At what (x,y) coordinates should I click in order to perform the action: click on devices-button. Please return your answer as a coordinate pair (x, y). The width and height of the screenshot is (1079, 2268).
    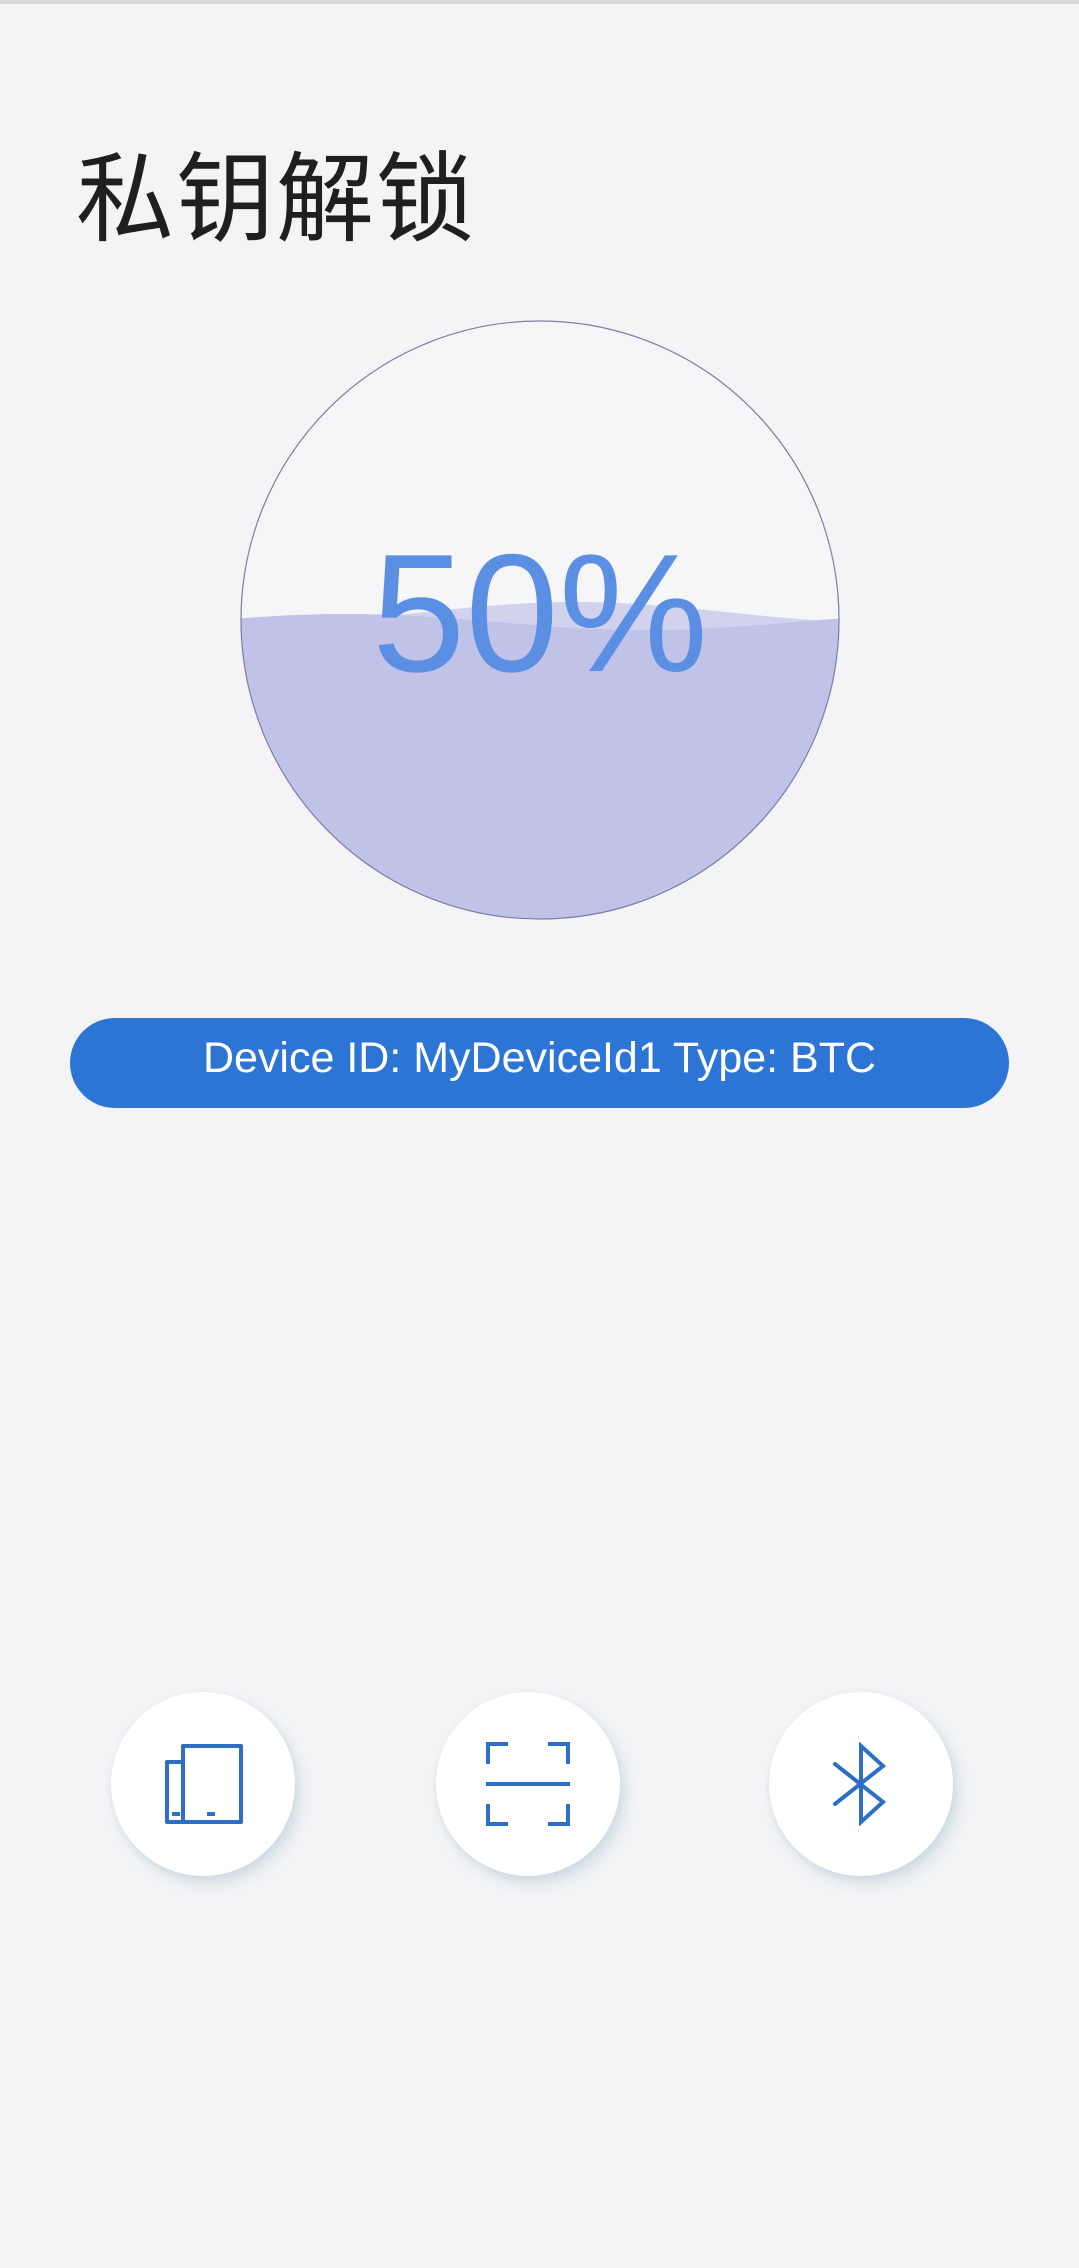
    Looking at the image, I should click on (203, 1784).